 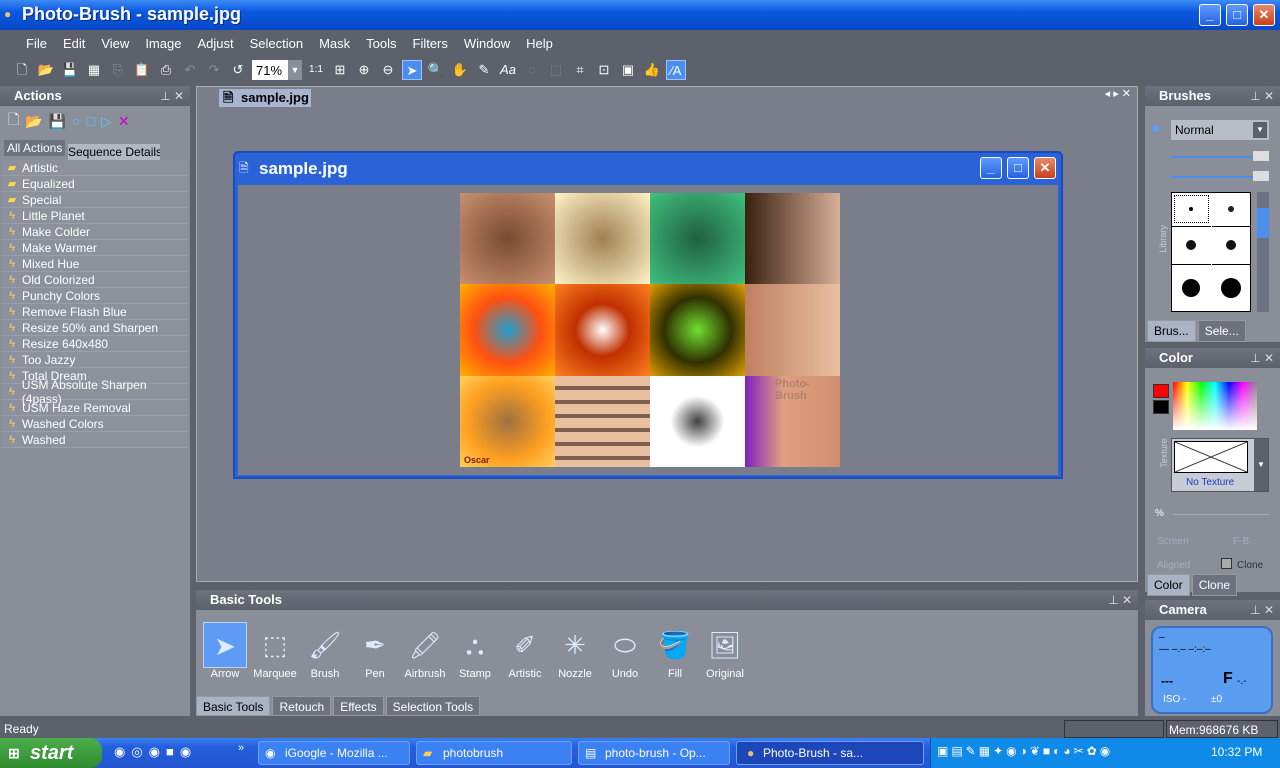 What do you see at coordinates (70, 70) in the screenshot?
I see `save-icon: 💾` at bounding box center [70, 70].